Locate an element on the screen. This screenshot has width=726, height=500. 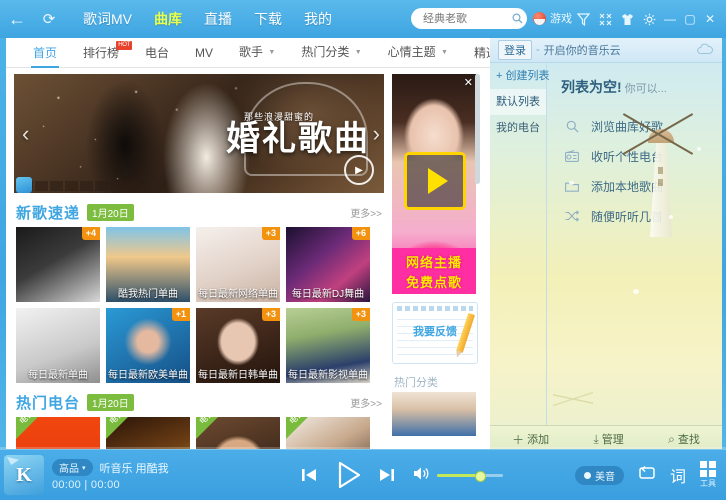
login-button: 登录 is located at coordinates (515, 50).